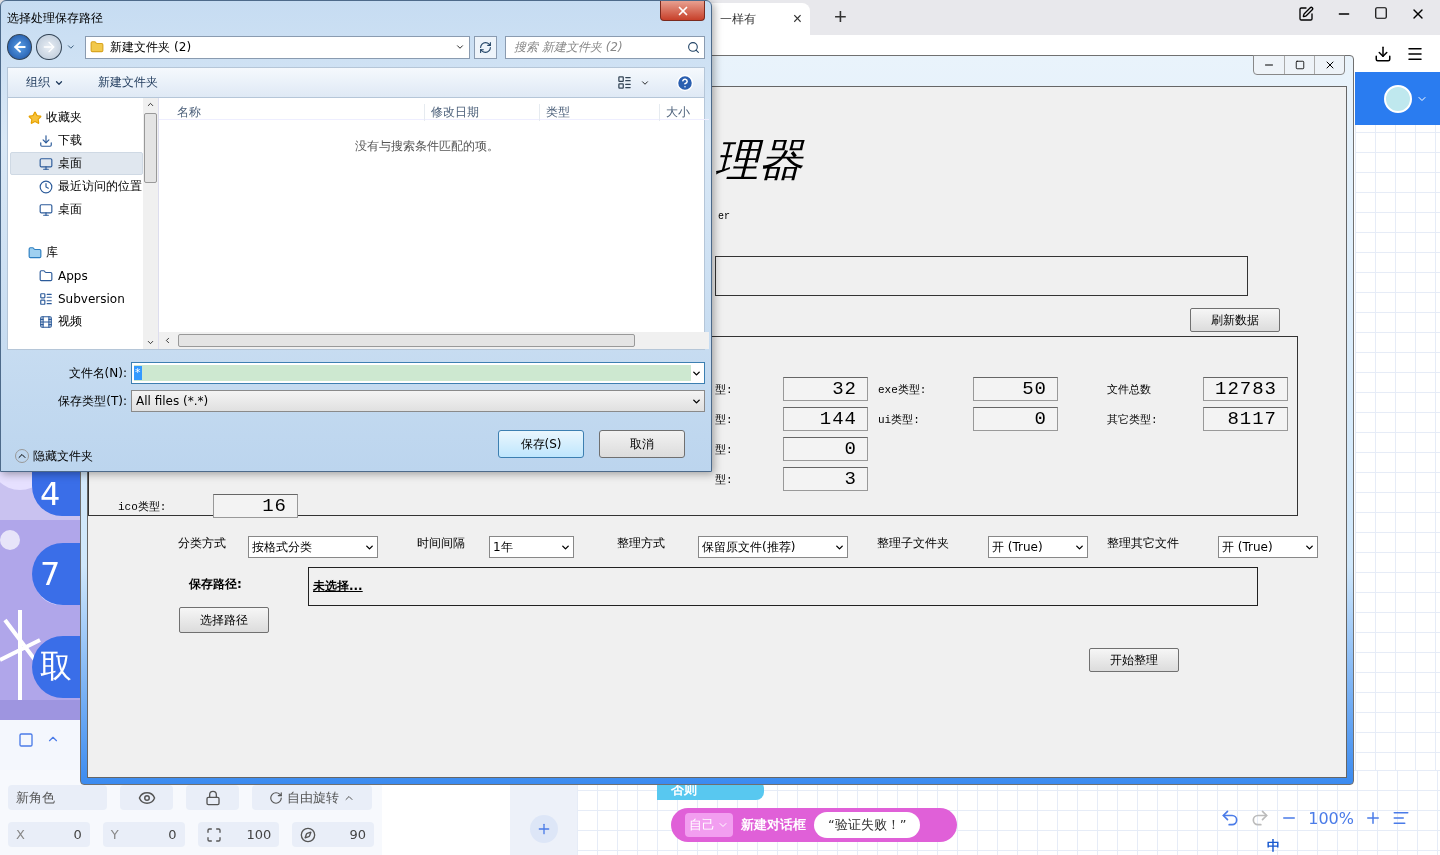  What do you see at coordinates (277, 47) in the screenshot?
I see `address-bar: 新建文件夹 (2)` at bounding box center [277, 47].